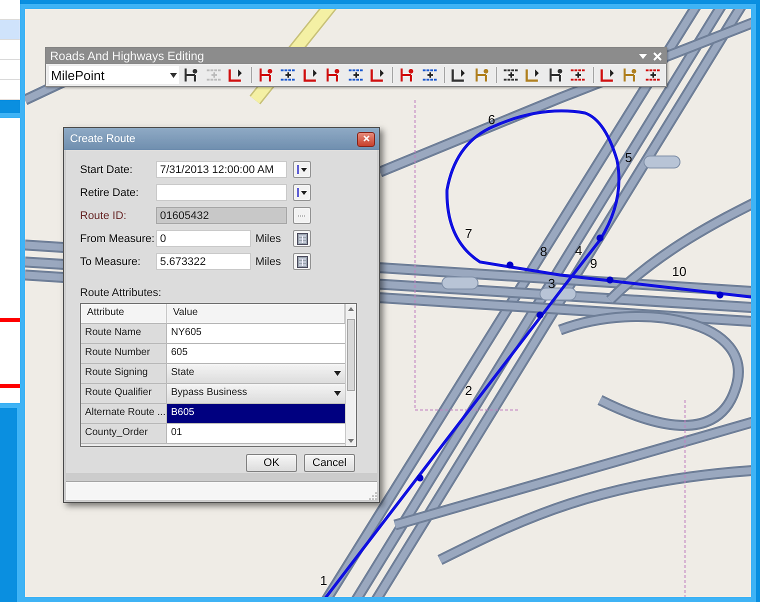 This screenshot has width=760, height=602. Describe the element at coordinates (594, 263) in the screenshot. I see `route-segment-label: 9` at that location.